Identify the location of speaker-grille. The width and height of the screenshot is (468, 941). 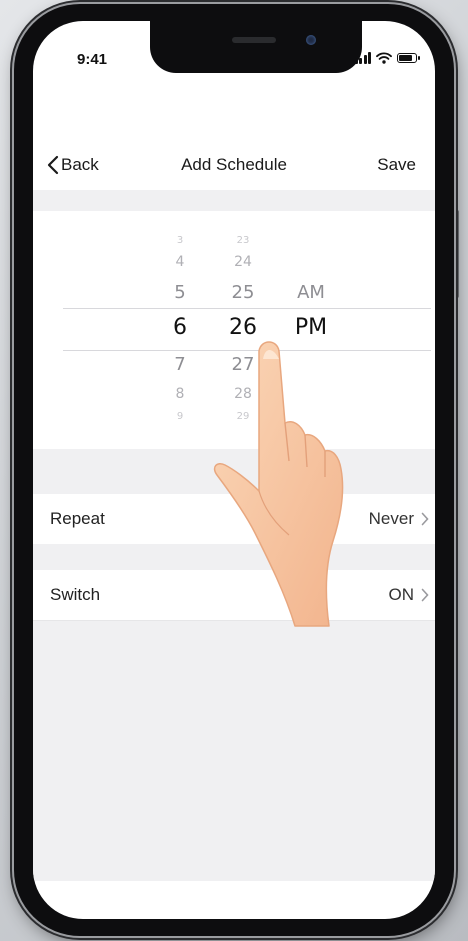
(254, 40).